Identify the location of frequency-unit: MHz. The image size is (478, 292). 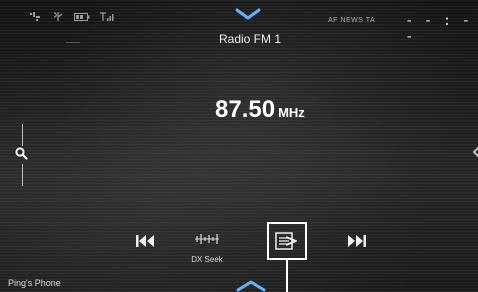
(291, 112).